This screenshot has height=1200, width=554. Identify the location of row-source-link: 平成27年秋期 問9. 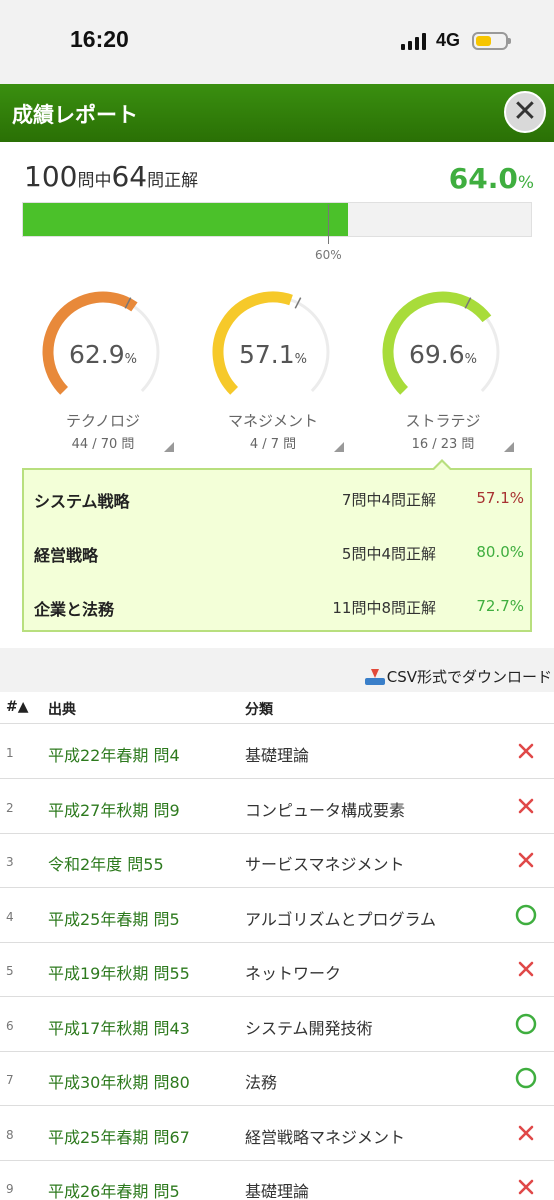
(114, 809).